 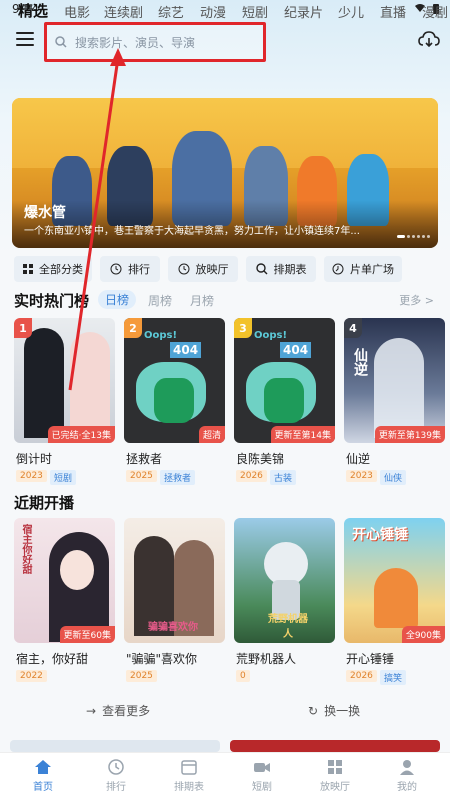 I want to click on card-title: 宿主，你好甜, so click(x=52, y=658).